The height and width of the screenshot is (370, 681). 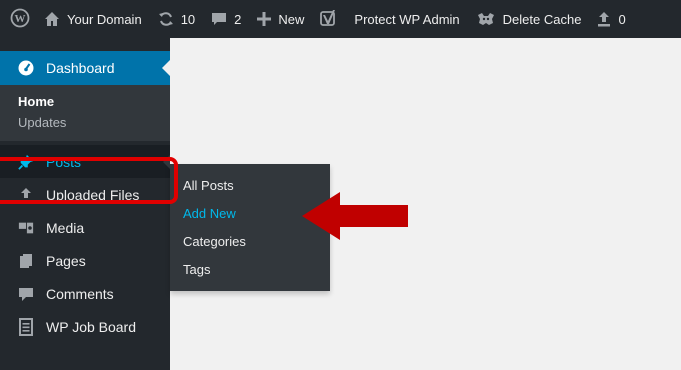 I want to click on sidebar-item-wp-job-board: WP Job Board, so click(x=85, y=326).